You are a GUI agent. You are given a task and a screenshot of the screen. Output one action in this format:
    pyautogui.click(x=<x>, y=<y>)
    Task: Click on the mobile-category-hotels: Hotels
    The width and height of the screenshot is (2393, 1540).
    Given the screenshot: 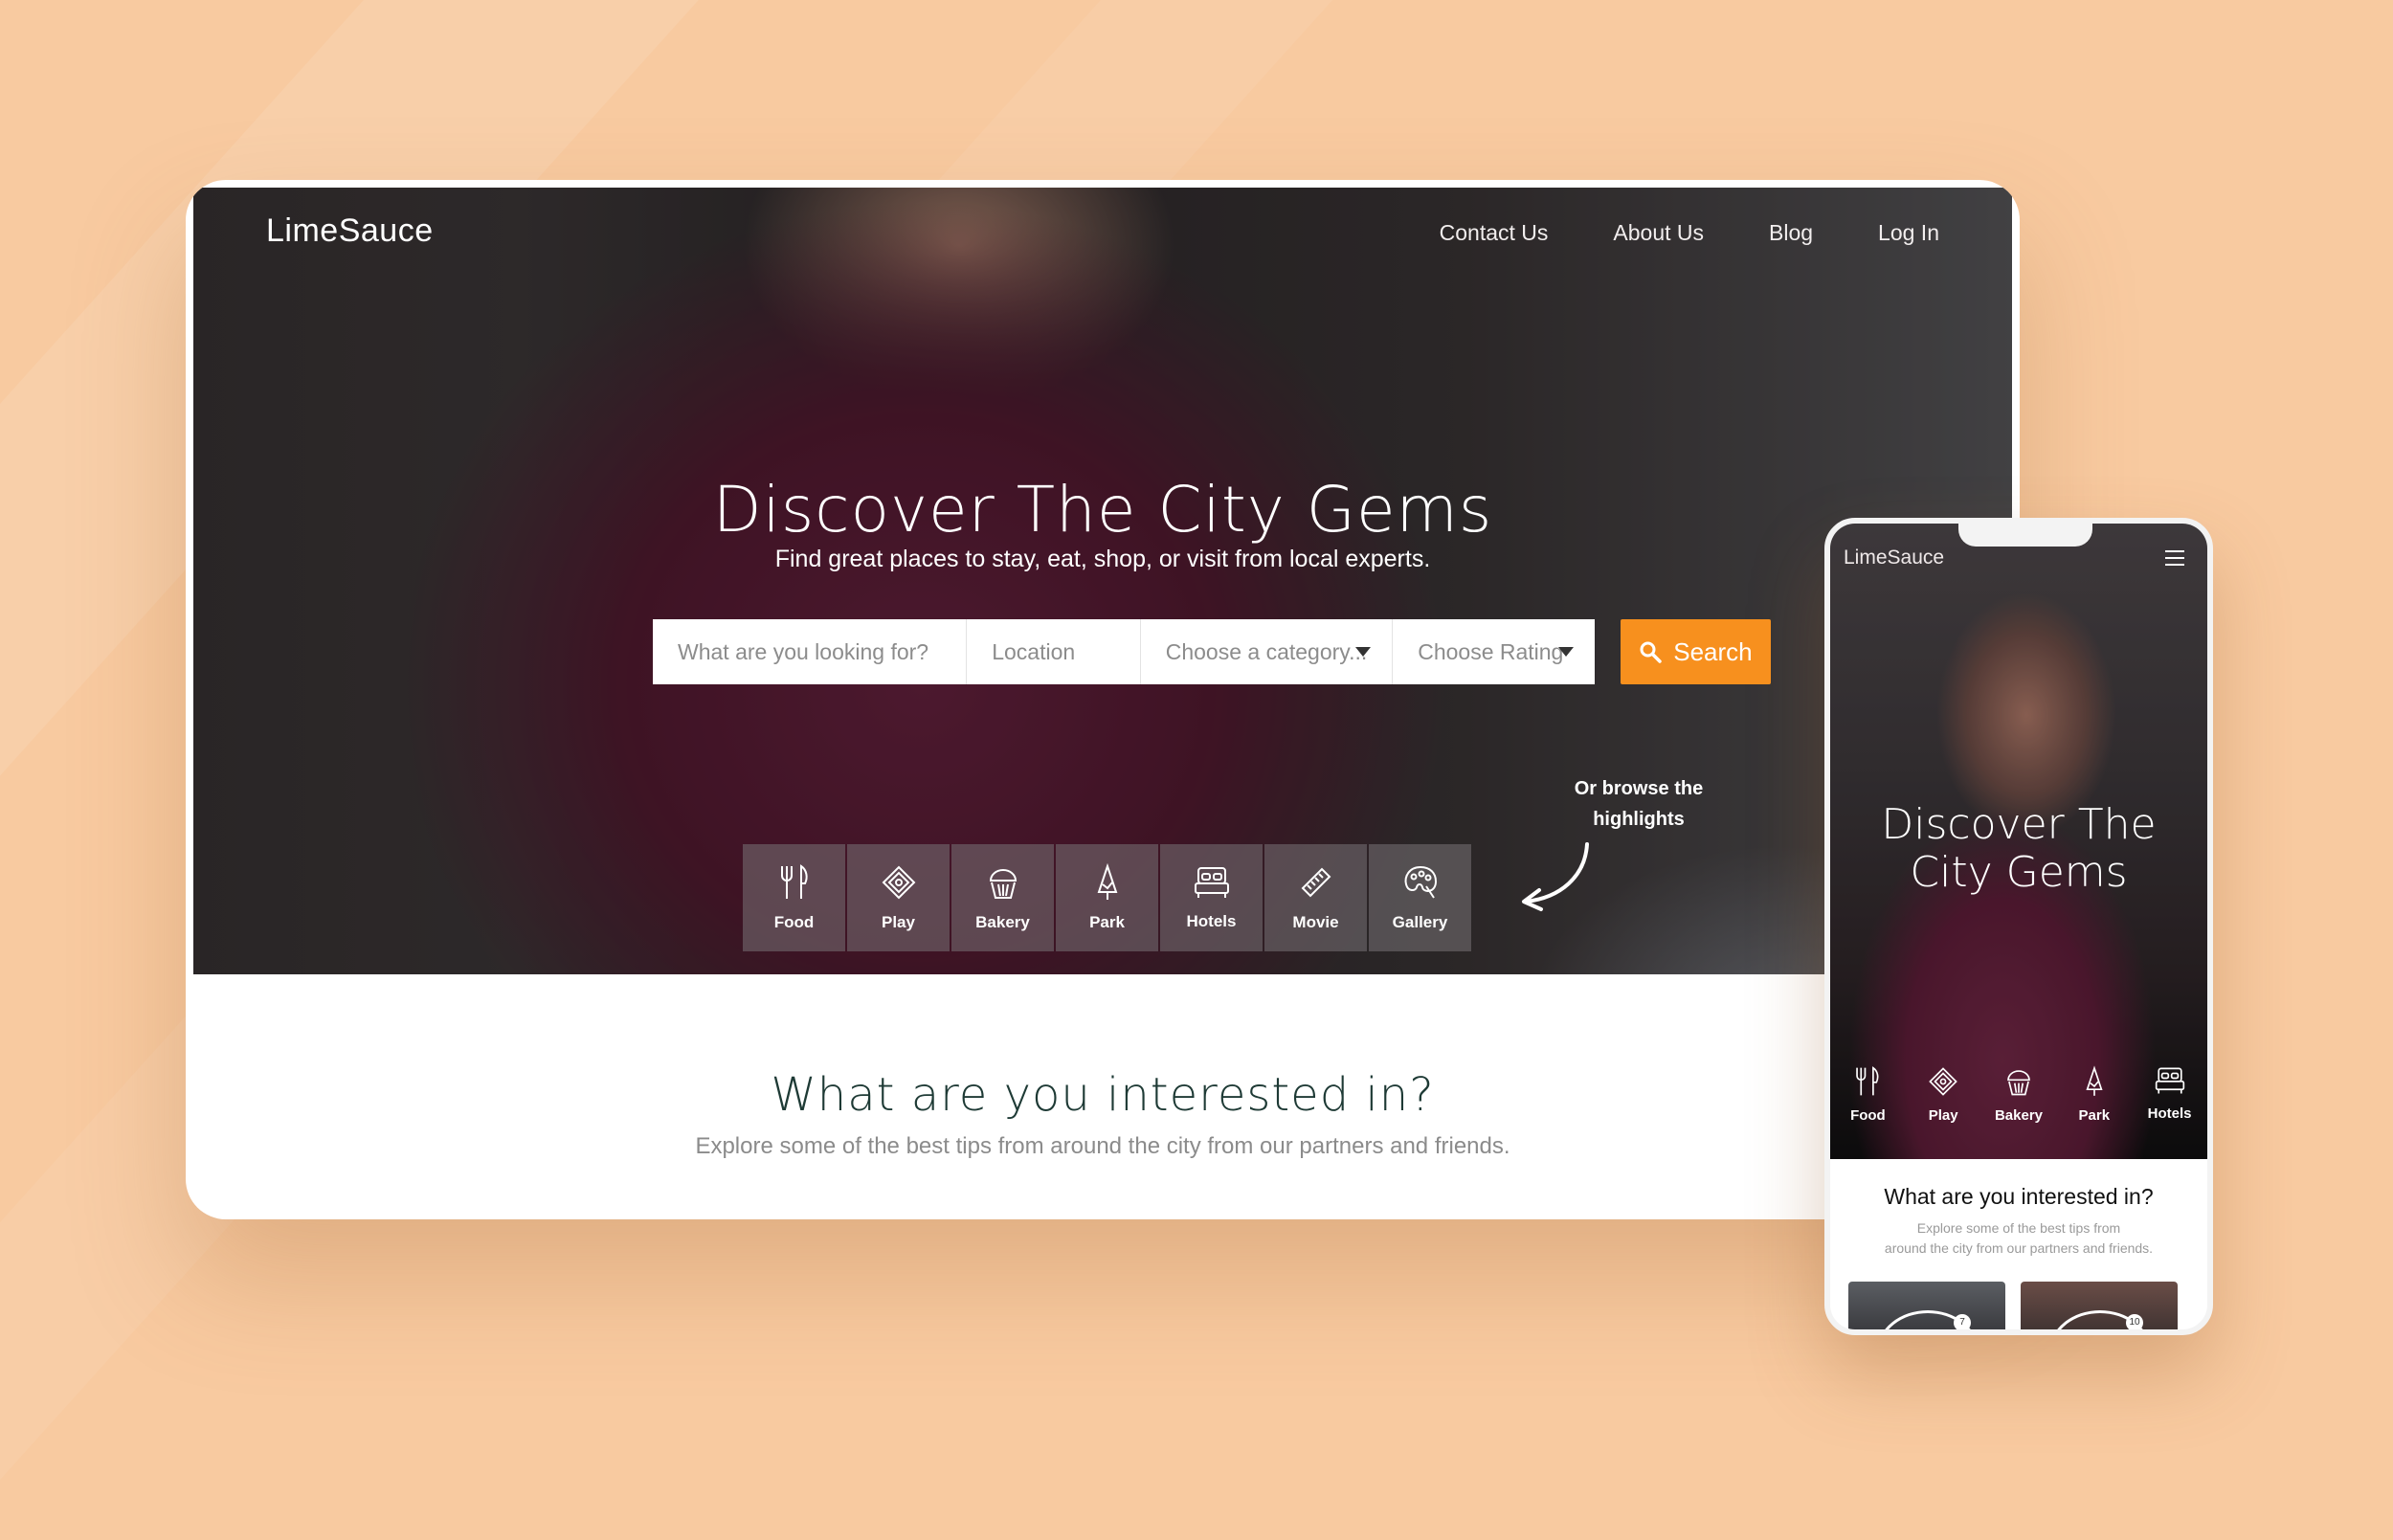 What is the action you would take?
    pyautogui.click(x=2169, y=1094)
    